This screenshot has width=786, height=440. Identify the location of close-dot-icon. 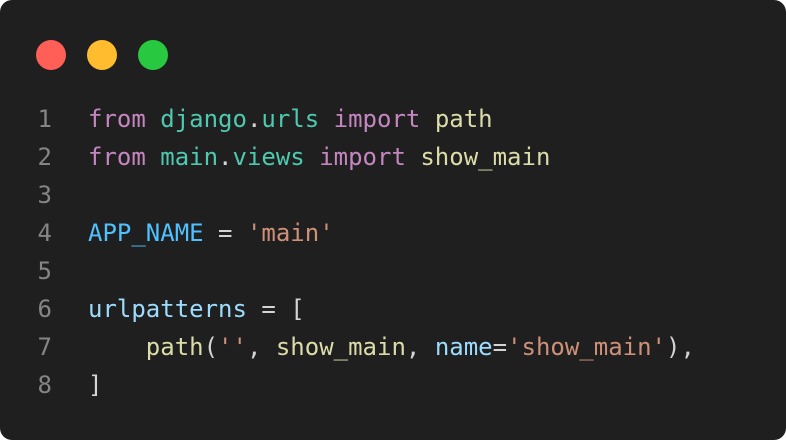
(51, 55).